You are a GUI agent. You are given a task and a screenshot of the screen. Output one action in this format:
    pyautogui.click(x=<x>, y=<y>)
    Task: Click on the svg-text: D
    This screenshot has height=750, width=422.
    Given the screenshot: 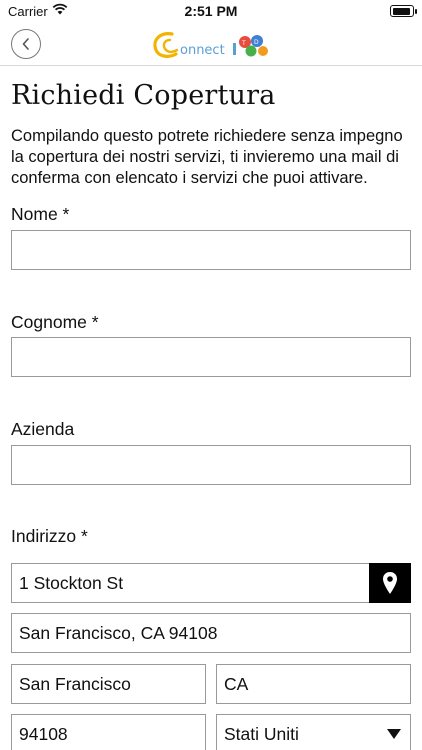 What is the action you would take?
    pyautogui.click(x=256, y=42)
    